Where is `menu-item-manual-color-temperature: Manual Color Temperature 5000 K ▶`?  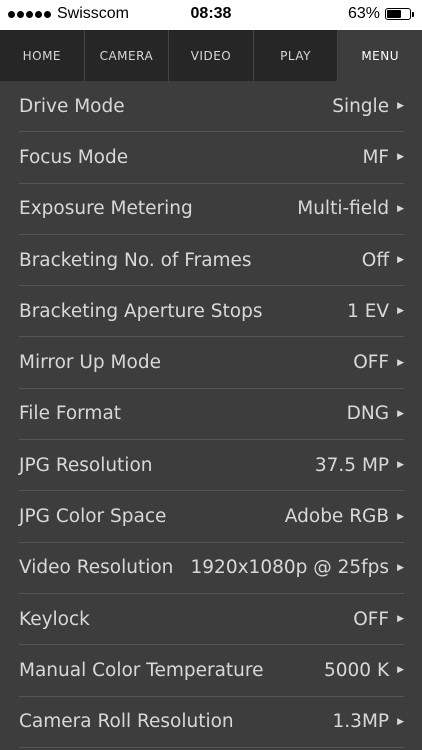 menu-item-manual-color-temperature: Manual Color Temperature 5000 K ▶ is located at coordinates (211, 671).